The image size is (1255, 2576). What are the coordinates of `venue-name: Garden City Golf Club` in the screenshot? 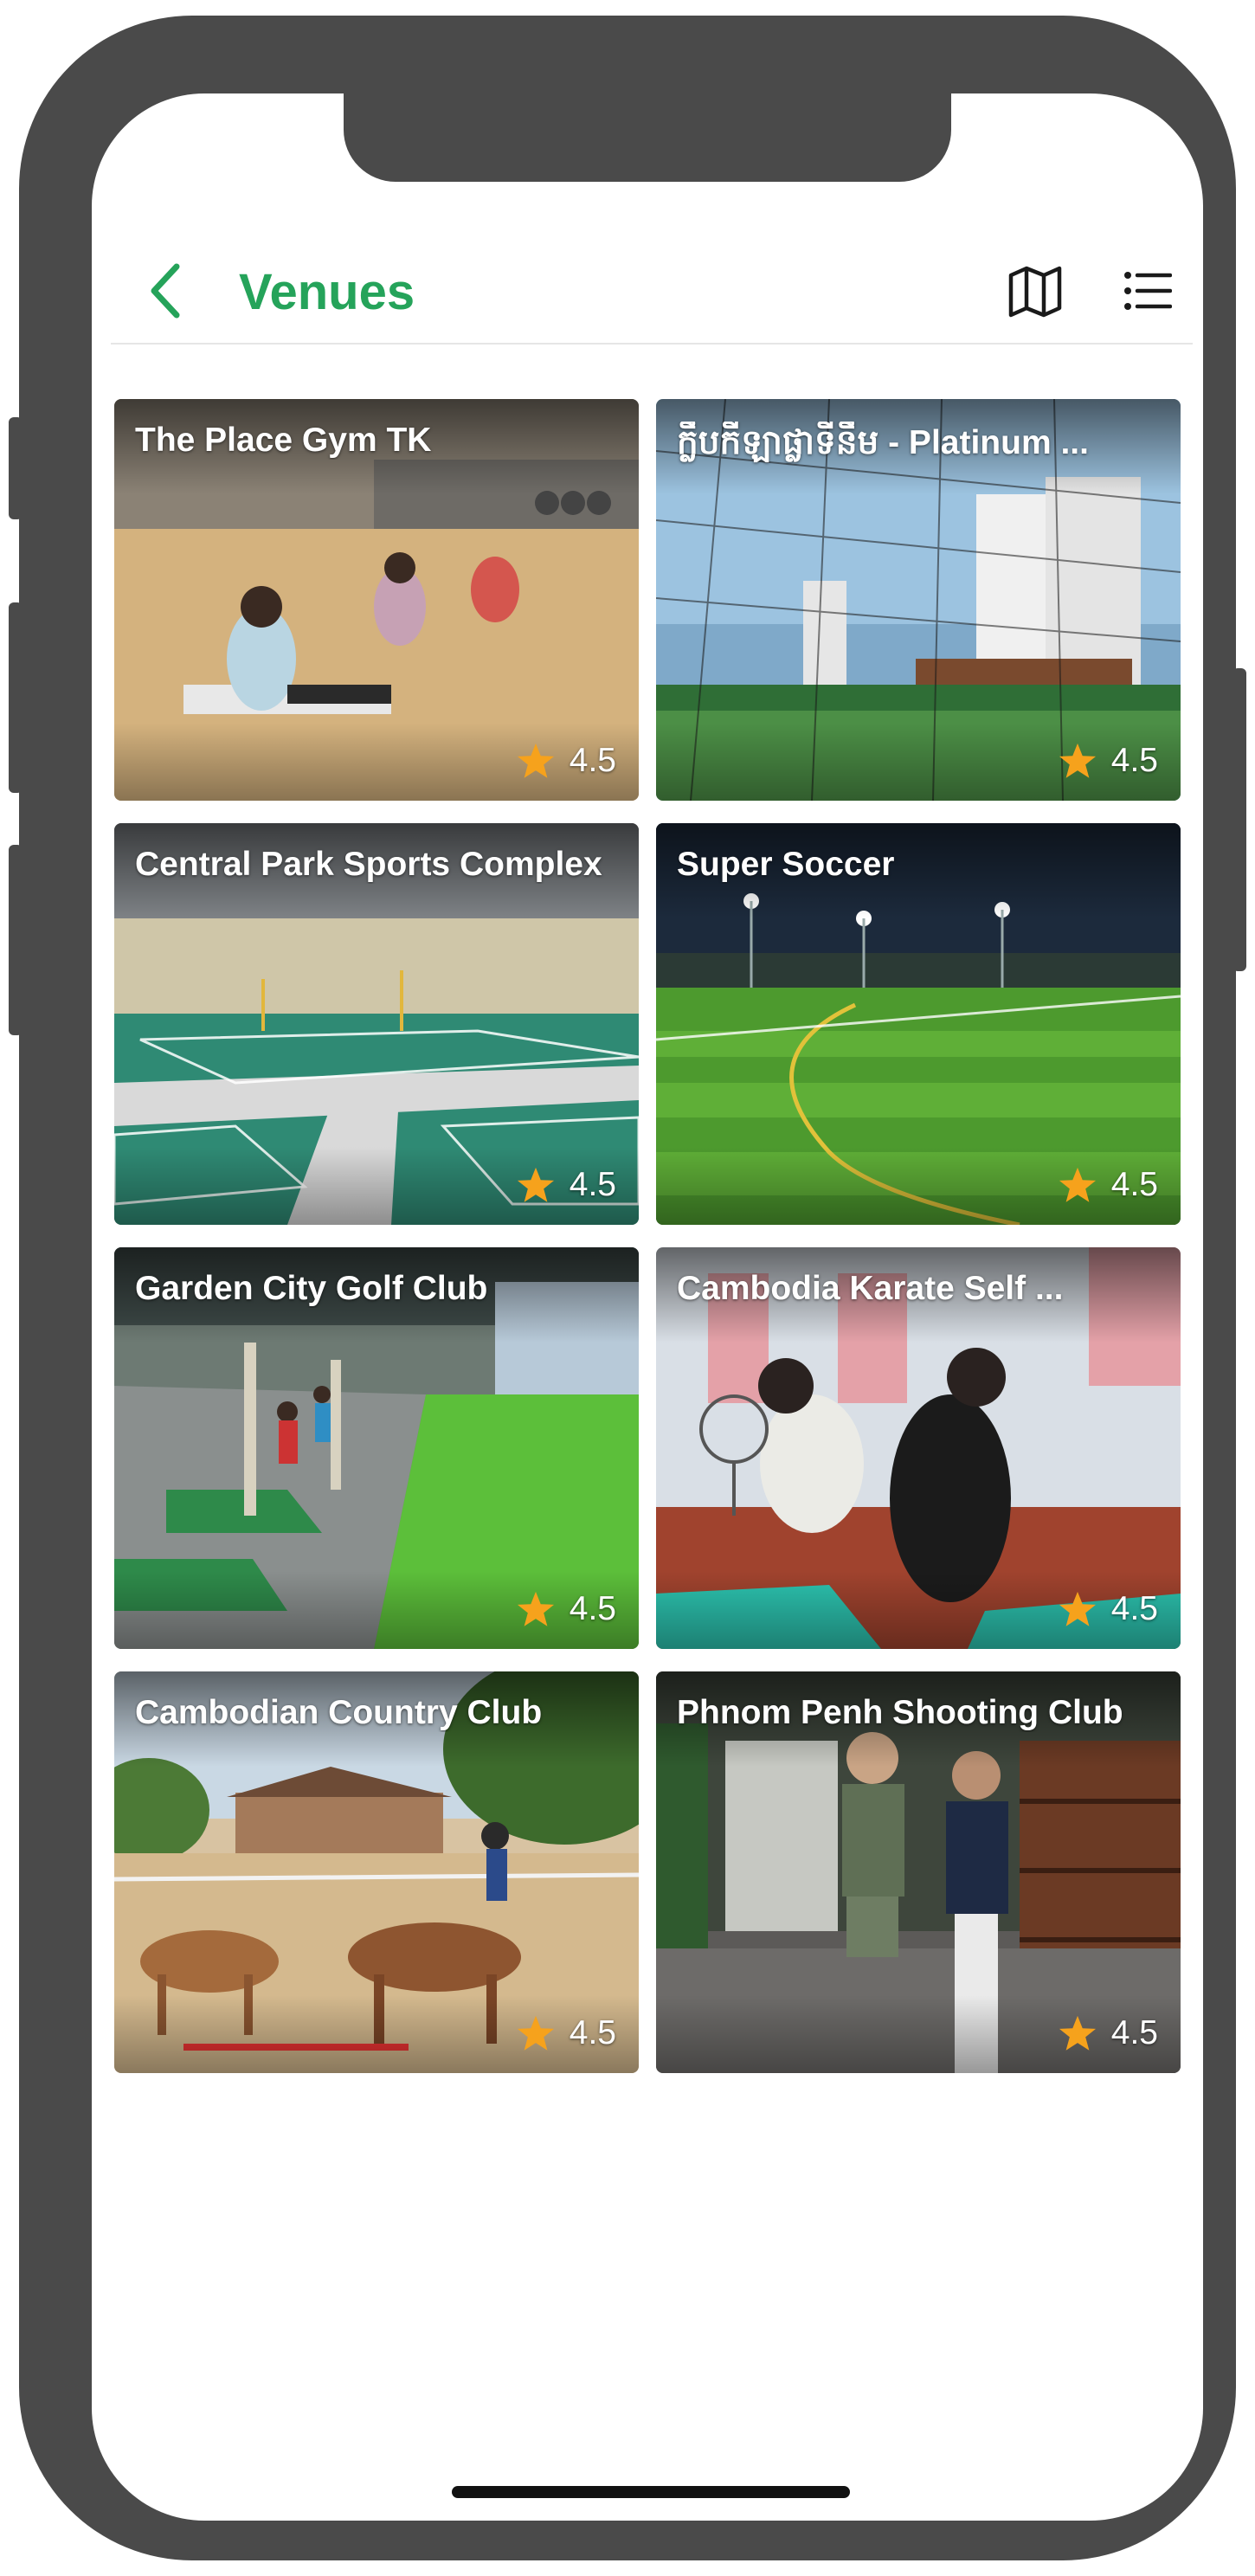 It's located at (311, 1288).